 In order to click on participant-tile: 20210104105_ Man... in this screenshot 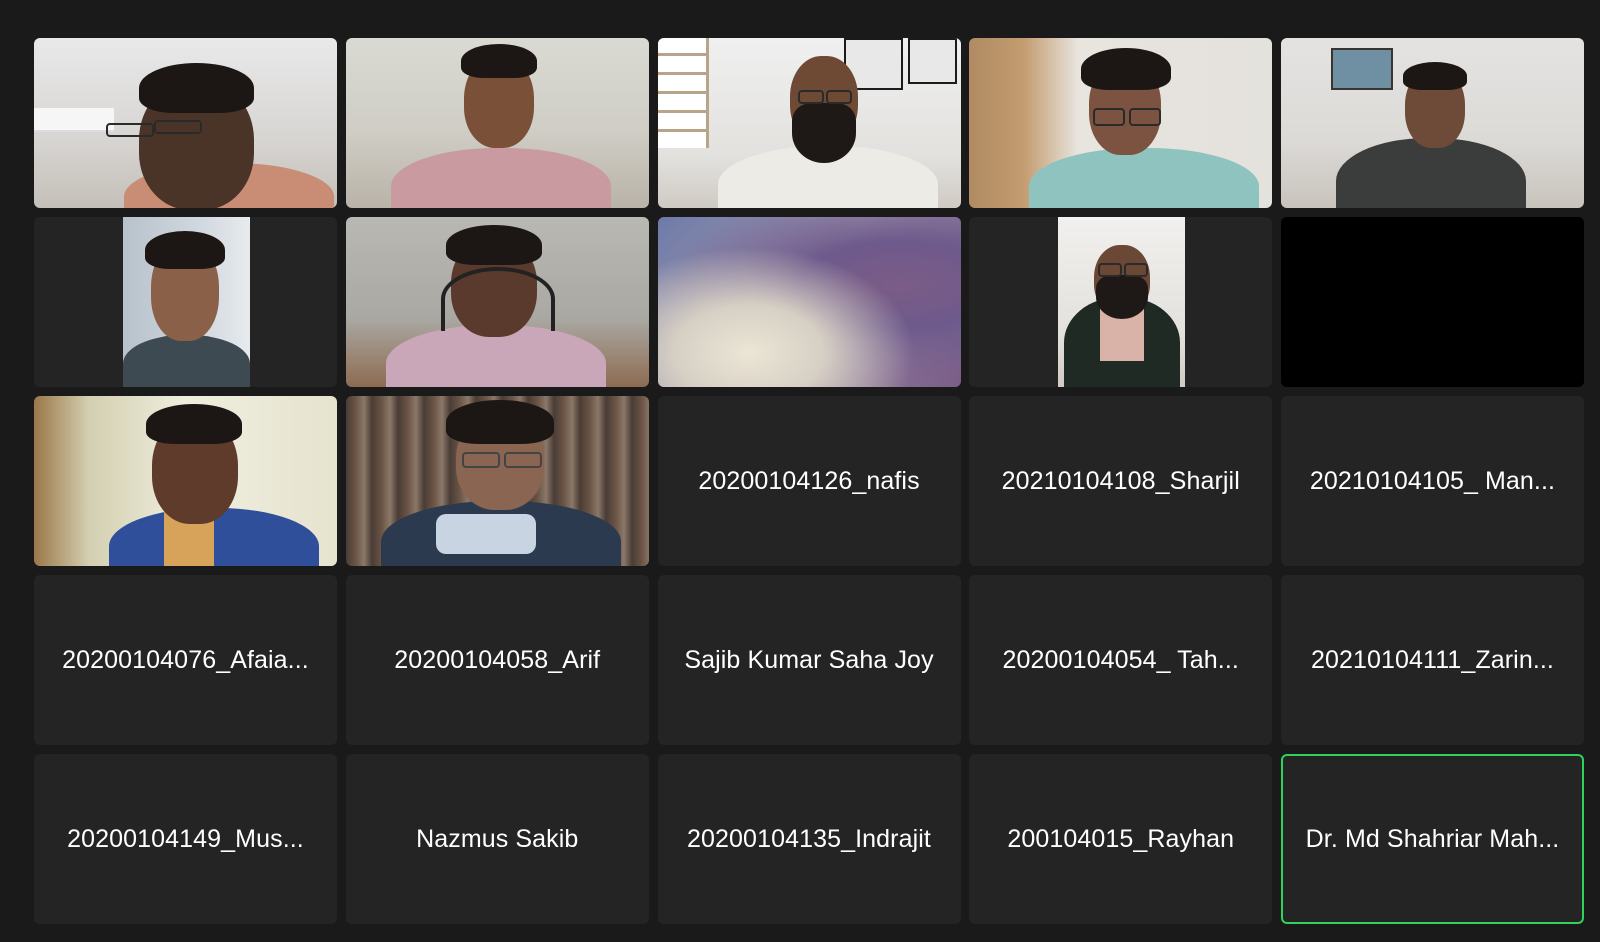, I will do `click(1432, 481)`.